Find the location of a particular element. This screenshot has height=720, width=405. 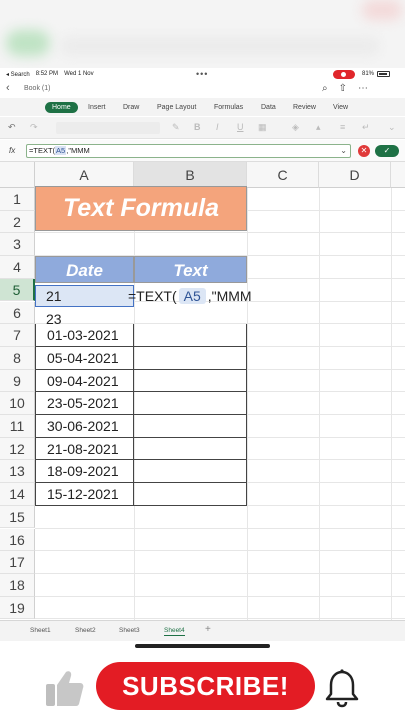

search-icon: ⌕ is located at coordinates (325, 88).